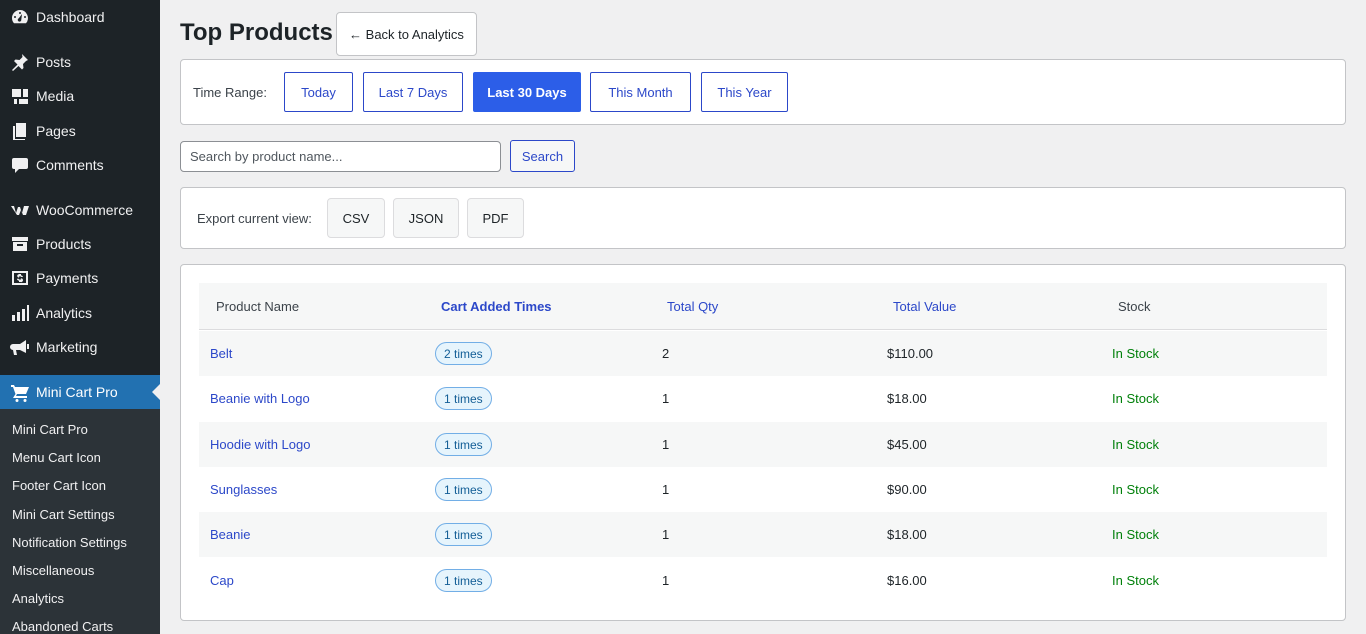 The image size is (1366, 634). I want to click on menu-item-woocommerce: WooCommerce, so click(80, 210).